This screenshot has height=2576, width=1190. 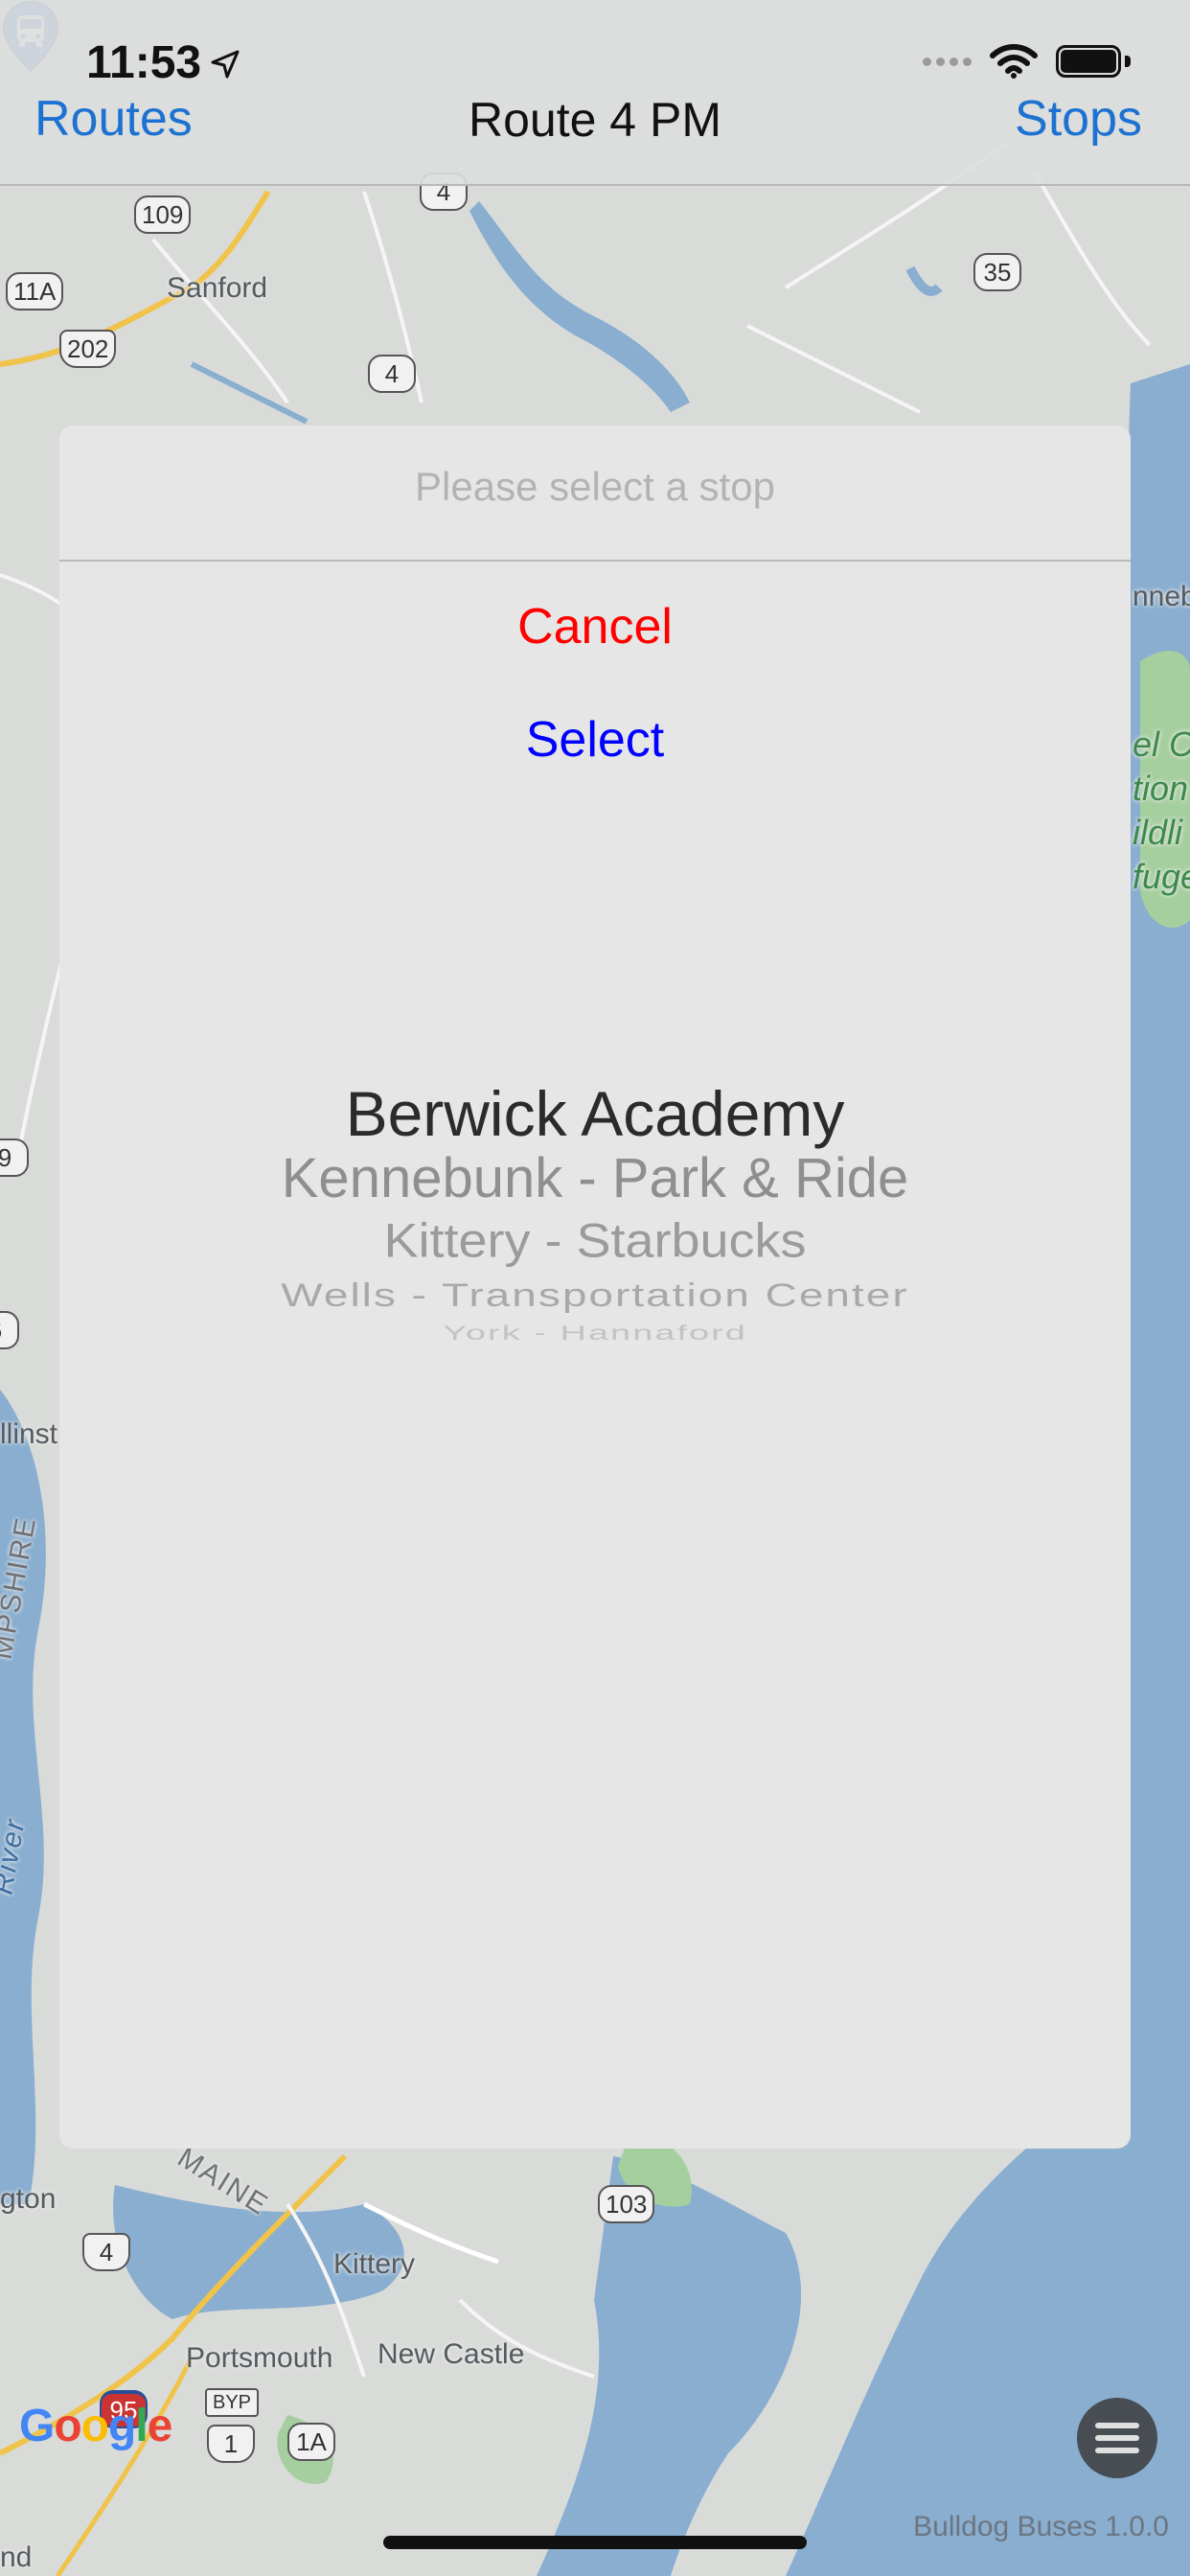 I want to click on location-arrow-icon, so click(x=226, y=64).